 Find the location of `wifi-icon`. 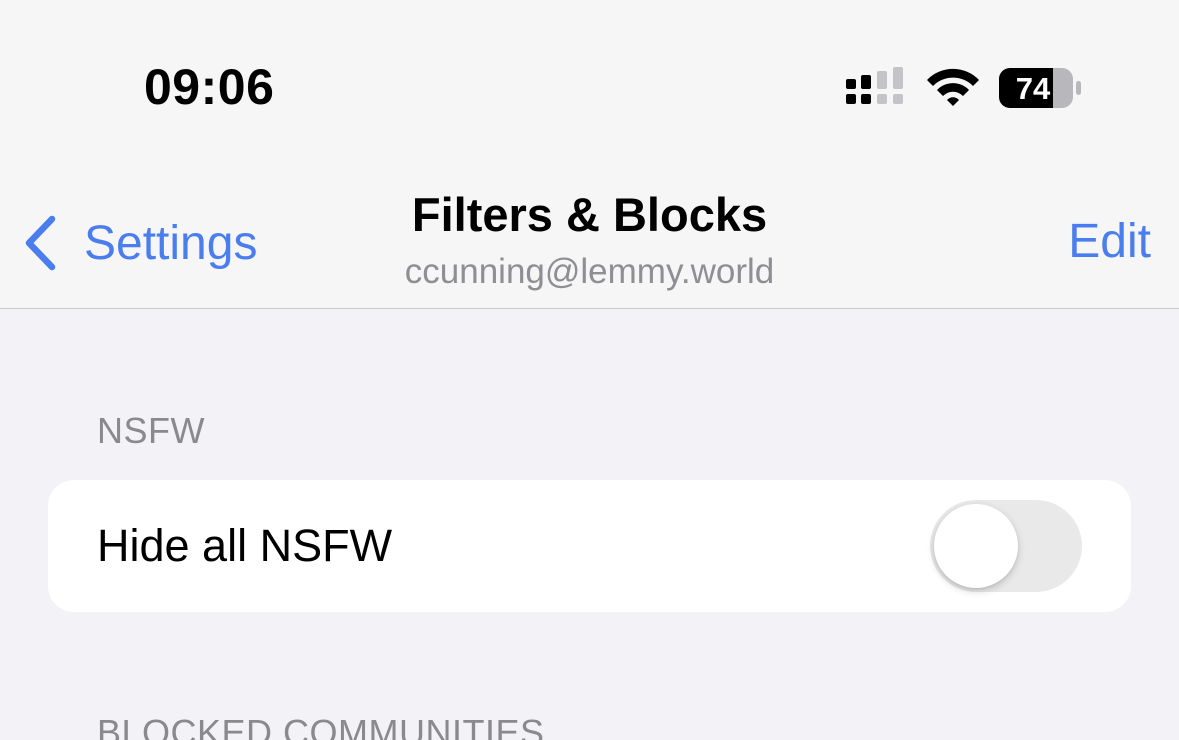

wifi-icon is located at coordinates (953, 87).